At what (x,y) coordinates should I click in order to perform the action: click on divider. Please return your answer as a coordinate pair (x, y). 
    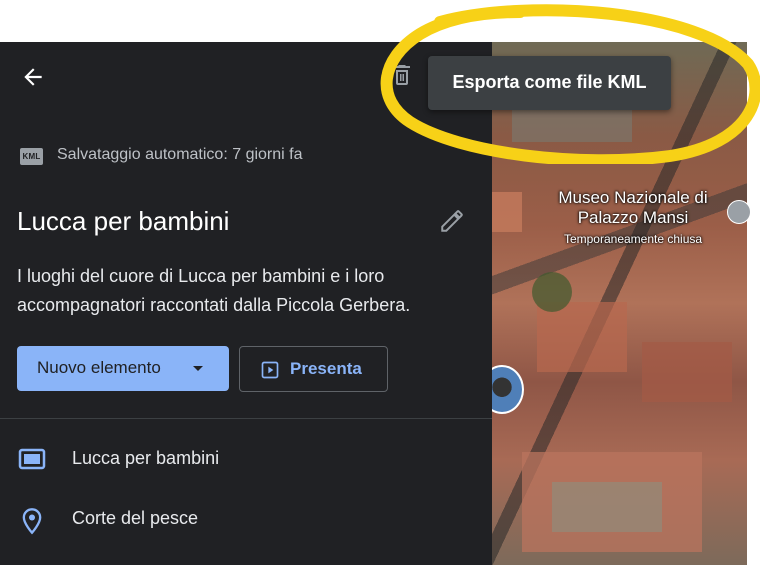
    Looking at the image, I should click on (246, 418).